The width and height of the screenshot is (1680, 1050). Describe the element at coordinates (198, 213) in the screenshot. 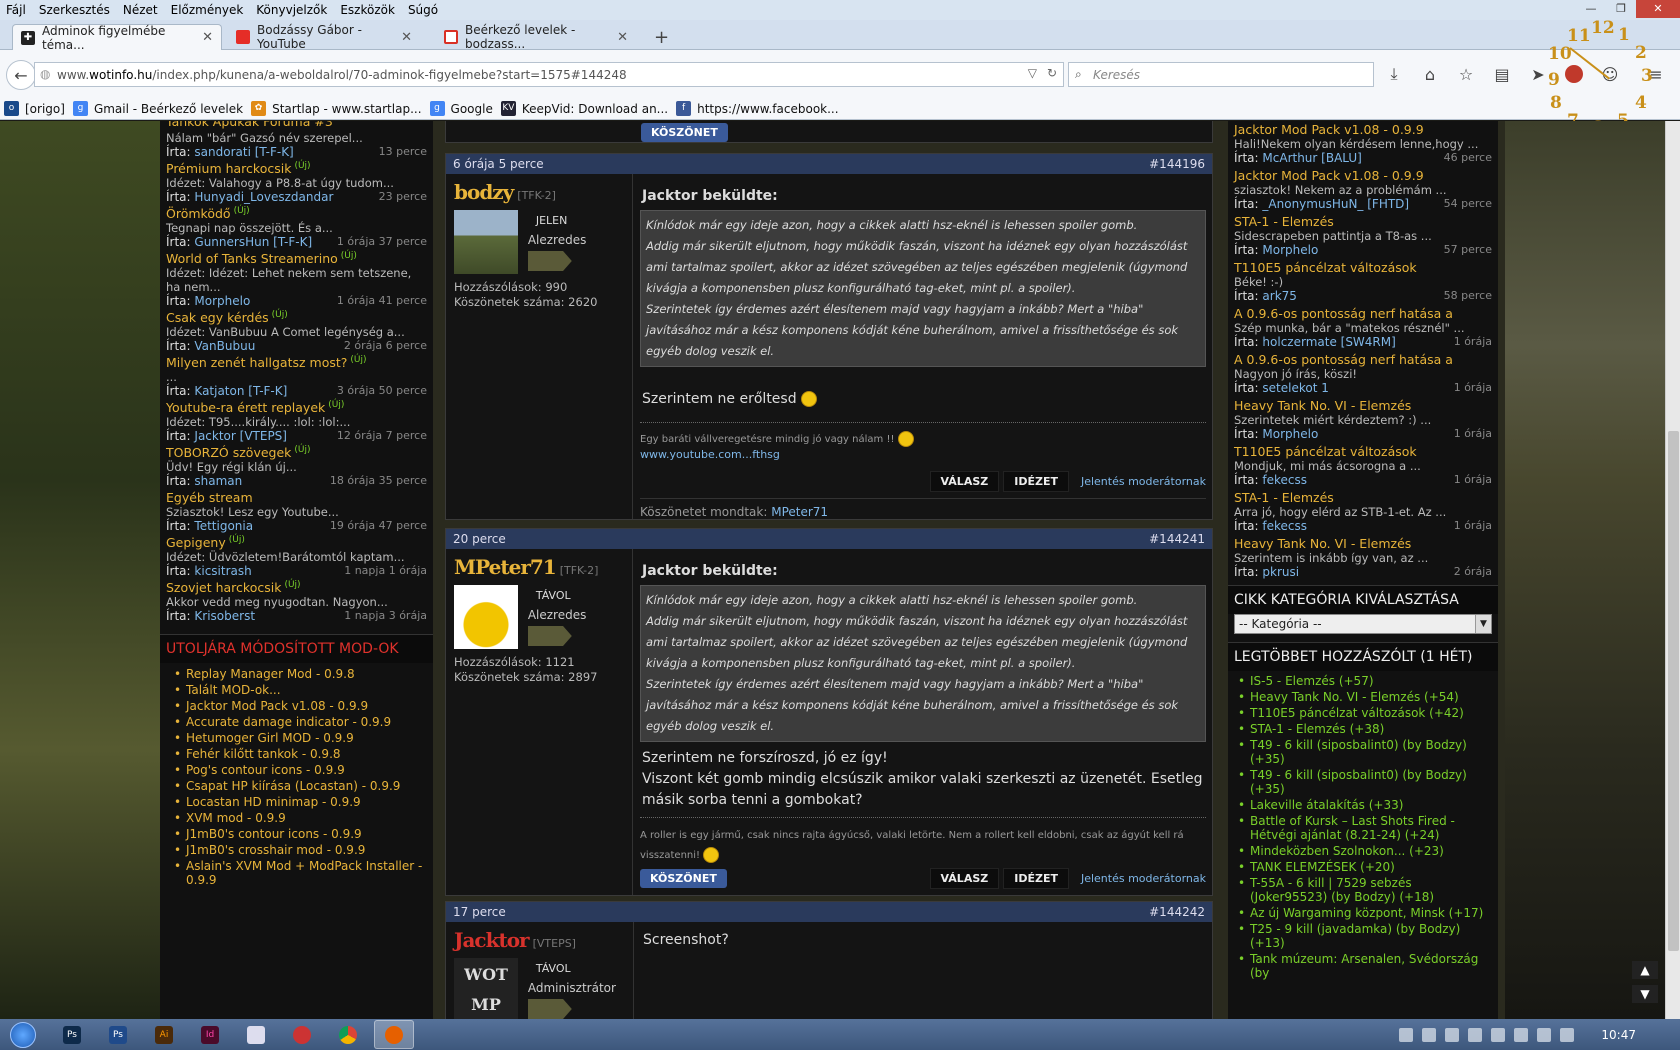

I see `topic-title-text: Örömködő` at that location.